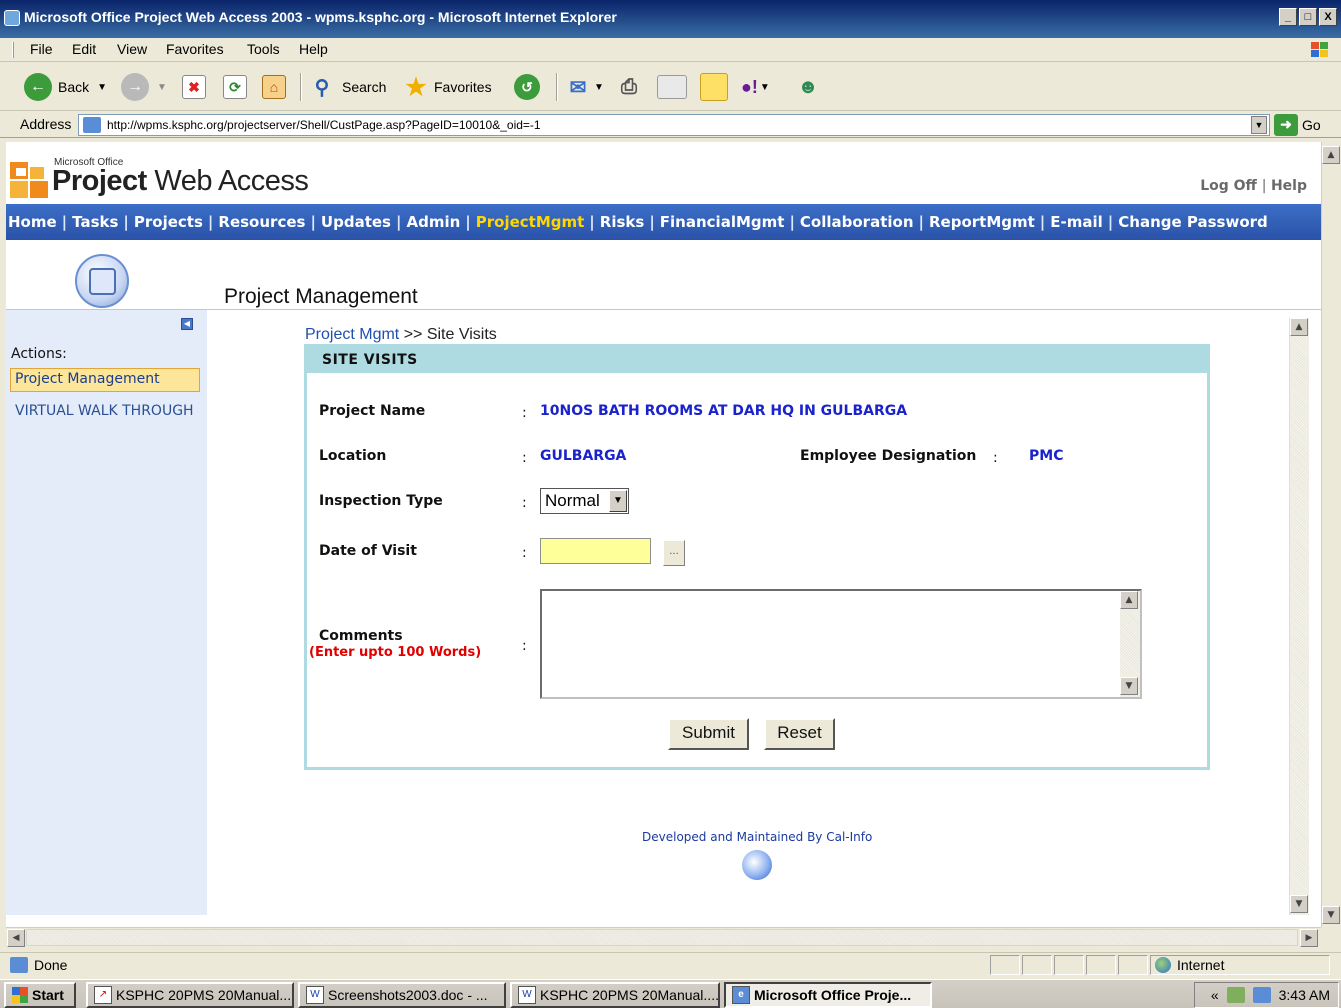 This screenshot has width=1341, height=1008. Describe the element at coordinates (722, 222) in the screenshot. I see `nav-financialmgmt: FinancialMgmt` at that location.